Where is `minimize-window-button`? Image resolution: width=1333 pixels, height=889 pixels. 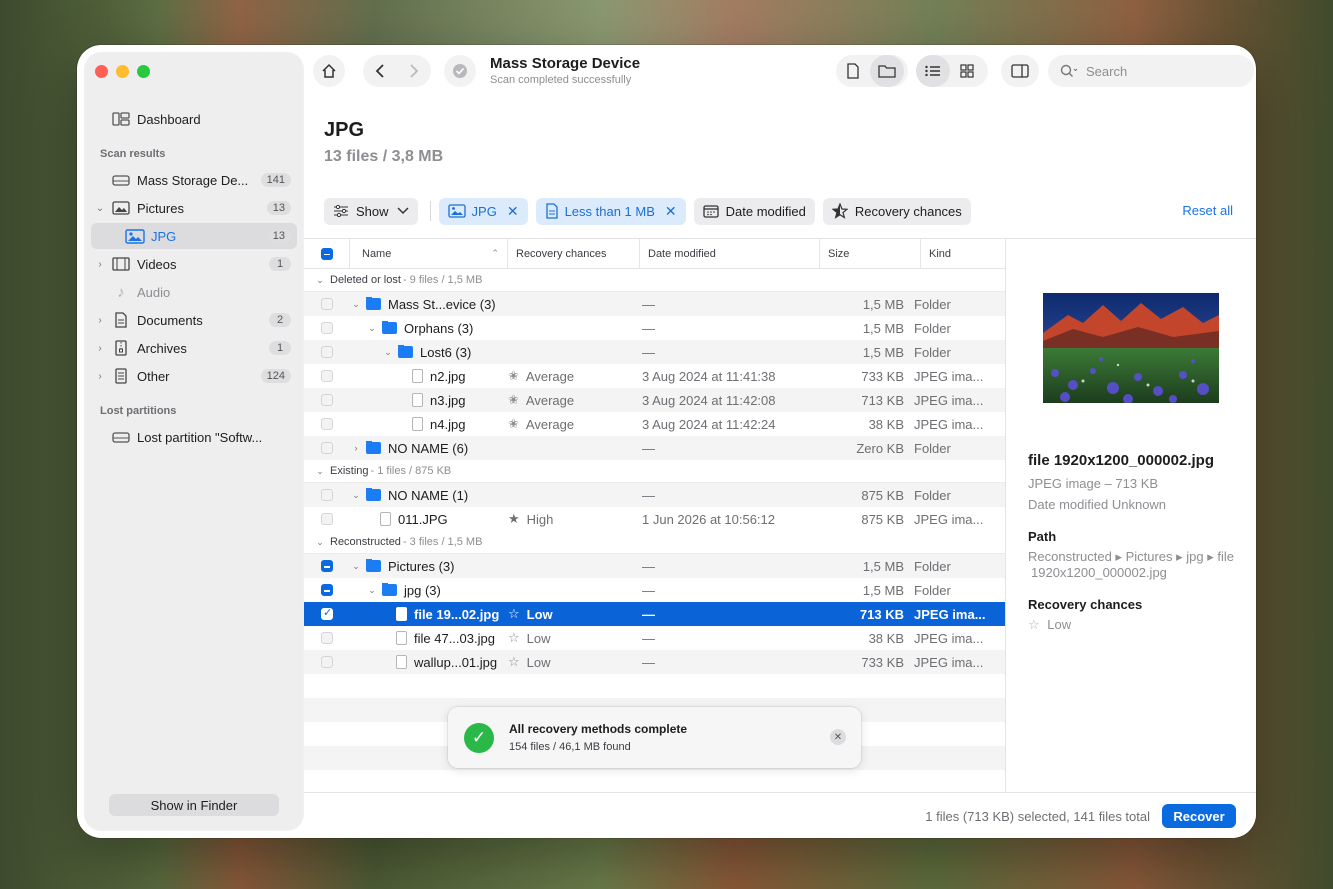 minimize-window-button is located at coordinates (122, 71).